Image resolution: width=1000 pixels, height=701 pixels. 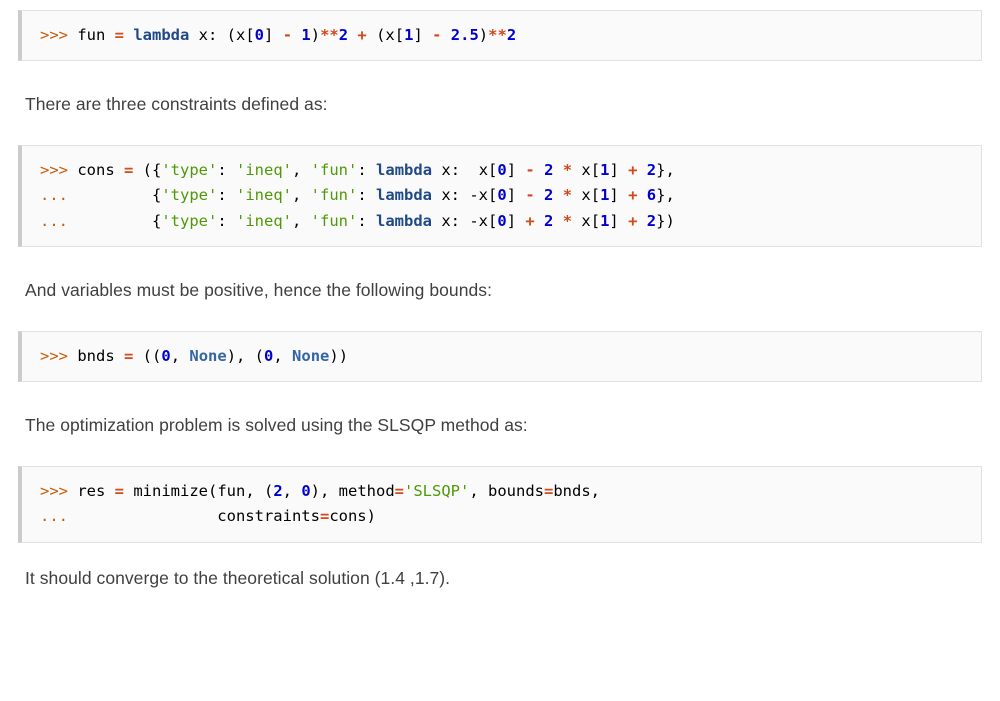 I want to click on bounds-code-block: >>> bnds = ((0, None), (0, None)), so click(x=500, y=356).